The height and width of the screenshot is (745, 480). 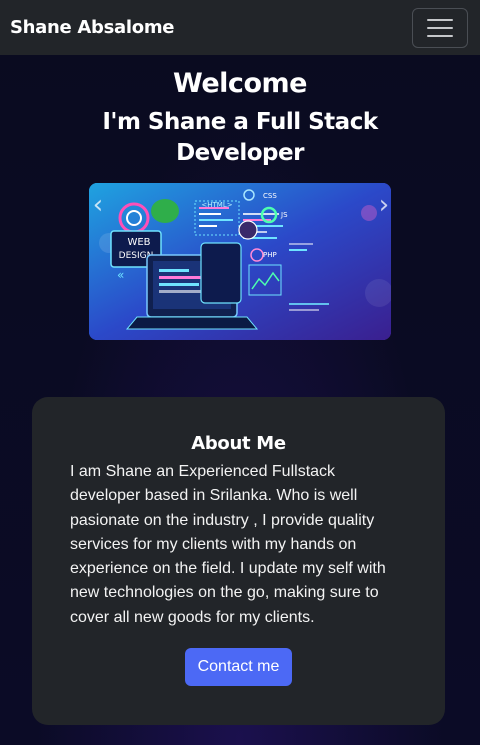 I want to click on hero-carousel: WEB DESIGN <HTML> CSS JS PHP «, so click(x=240, y=261).